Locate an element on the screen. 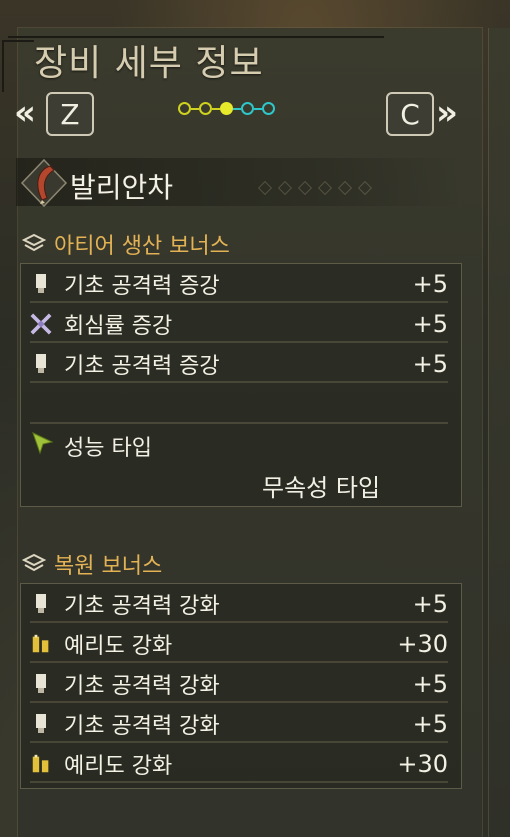 Image resolution: width=510 pixels, height=837 pixels. artian-bonus-heading: 아티어 생산 보너스 is located at coordinates (126, 244).